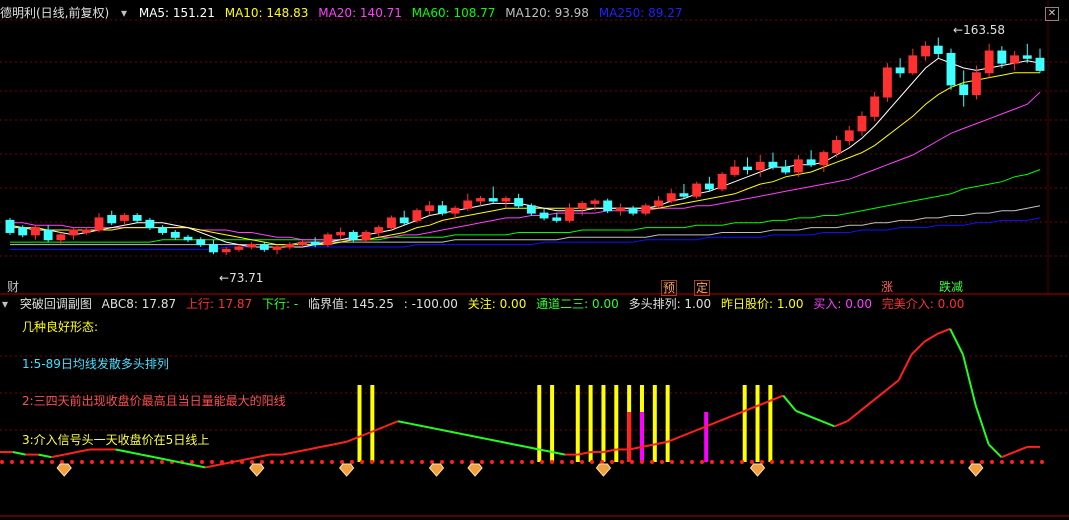 This screenshot has height=520, width=1069. What do you see at coordinates (1055, 12) in the screenshot?
I see `close-icon: ✕` at bounding box center [1055, 12].